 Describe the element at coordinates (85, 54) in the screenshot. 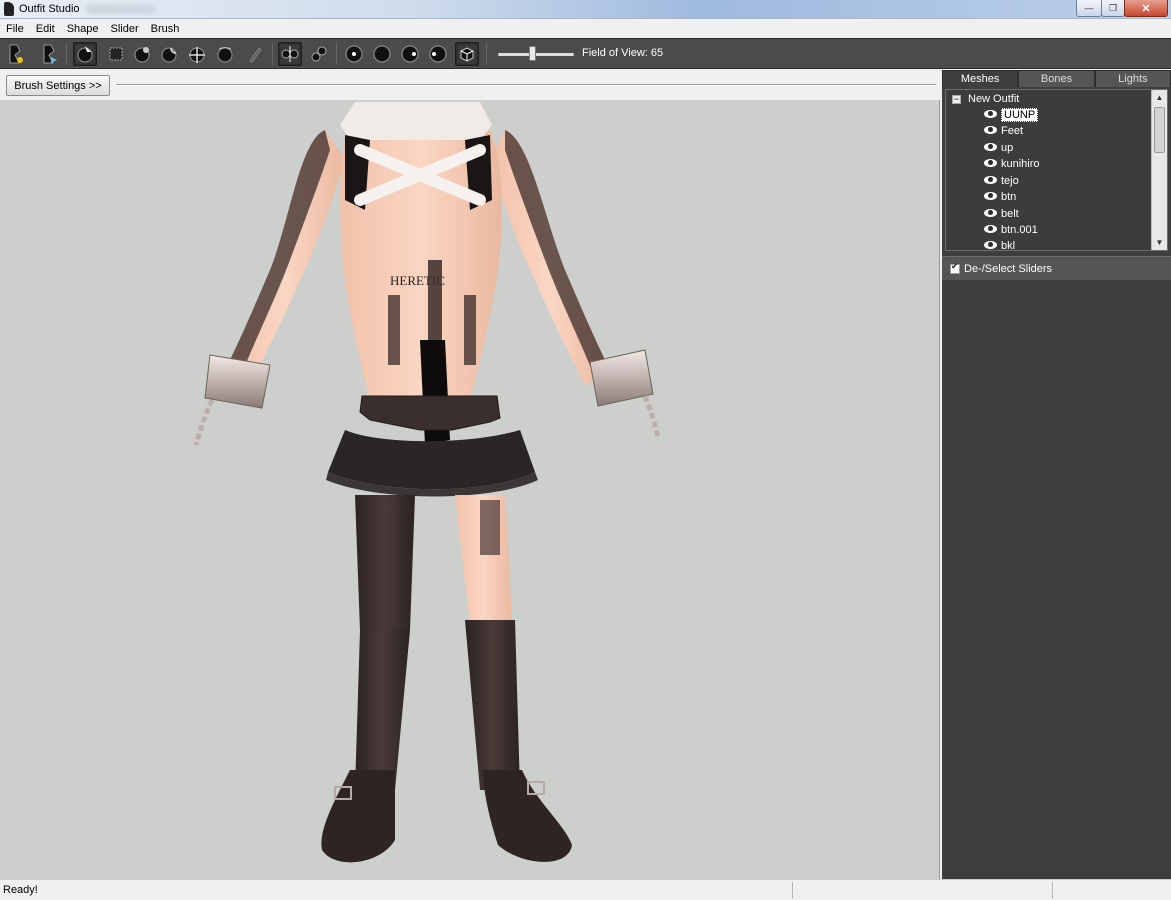

I see `select-brush-icon` at that location.